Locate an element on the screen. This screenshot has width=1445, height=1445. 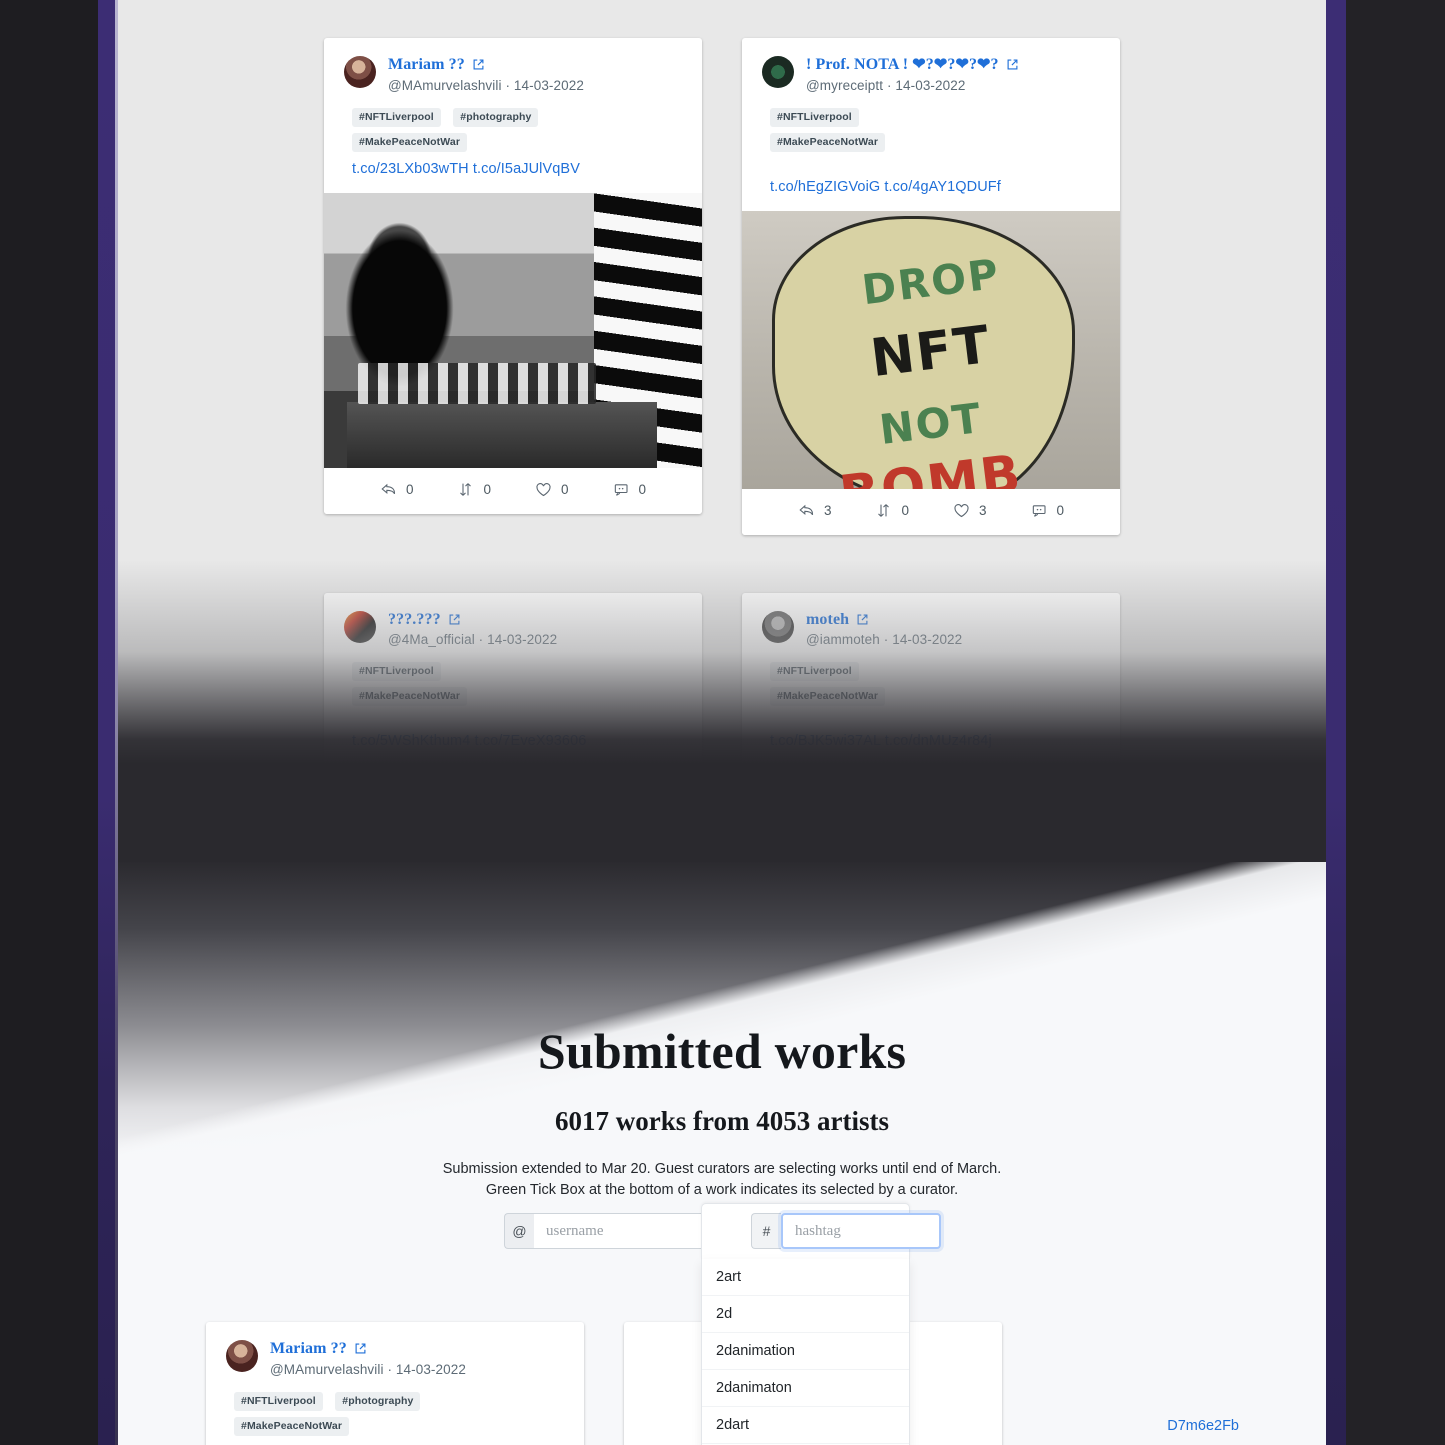
tweet-handle: @myreceiptt is located at coordinates (845, 85).